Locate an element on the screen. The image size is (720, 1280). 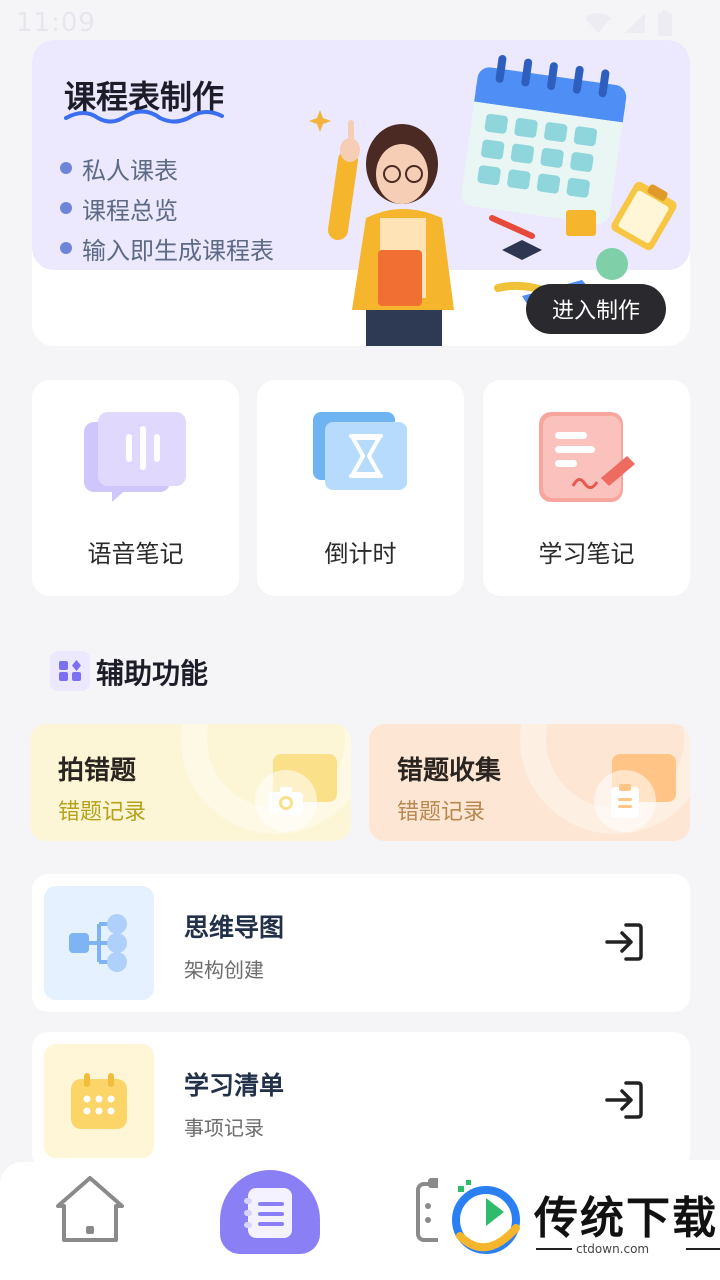
feature-label: 学习笔记 is located at coordinates (586, 554).